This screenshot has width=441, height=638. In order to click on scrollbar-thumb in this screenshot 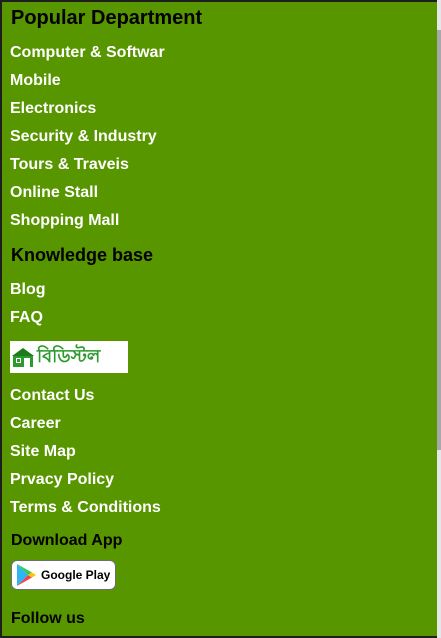, I will do `click(439, 240)`.